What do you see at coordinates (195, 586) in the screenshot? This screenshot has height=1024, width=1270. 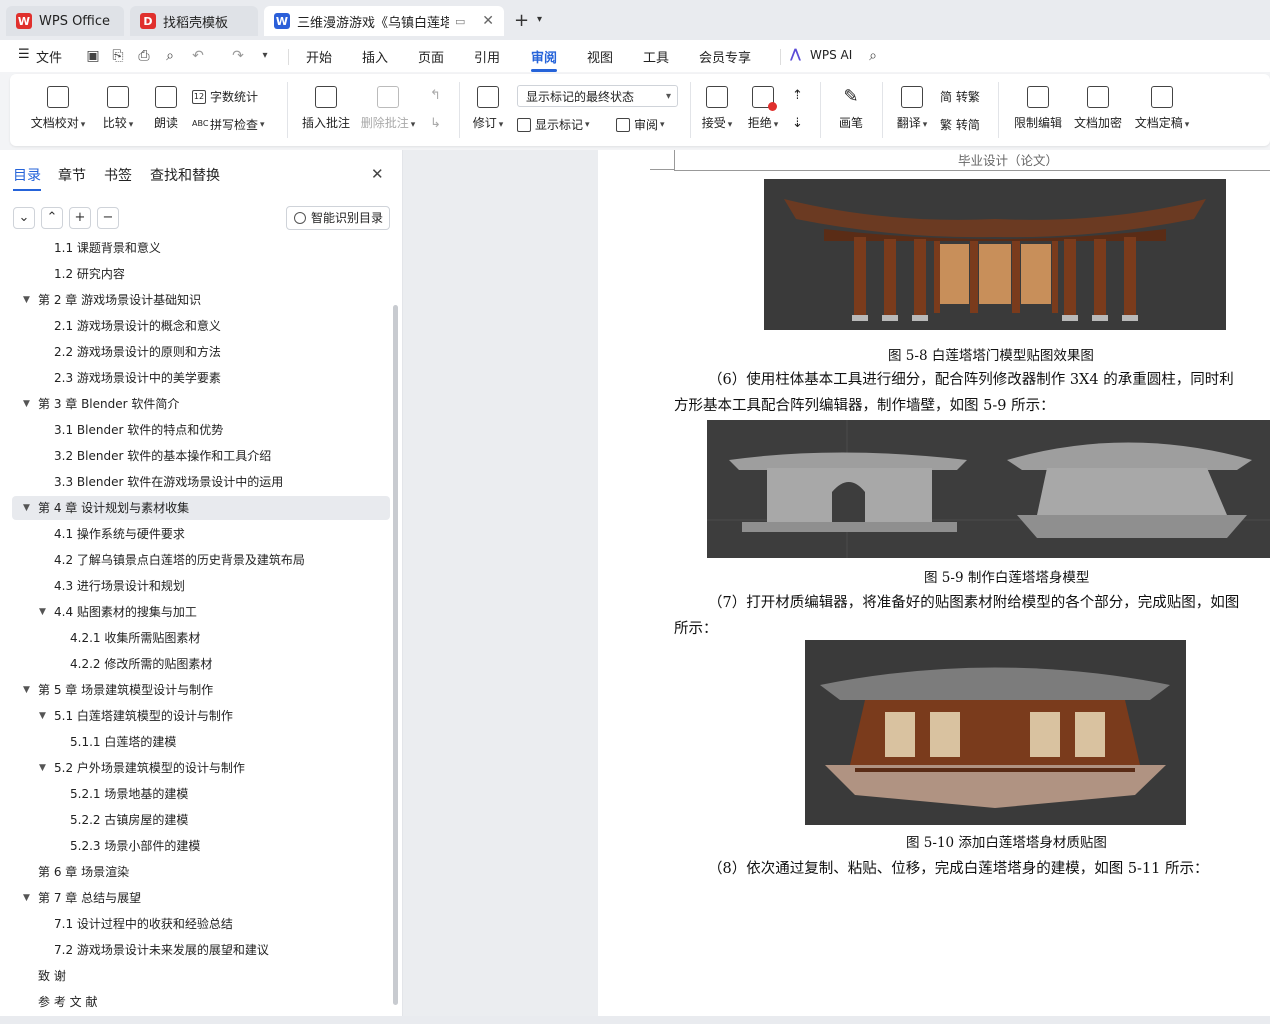 I see `toc-item: 4.3 进行场景设计和规划` at bounding box center [195, 586].